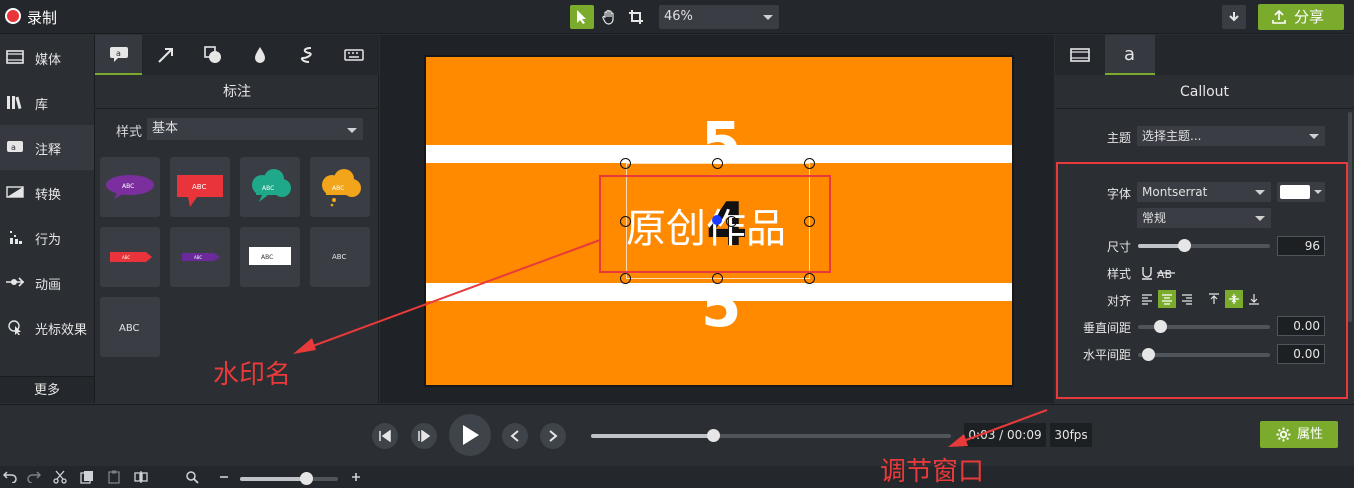  I want to click on adjust-window-arrow, so click(1002, 426).